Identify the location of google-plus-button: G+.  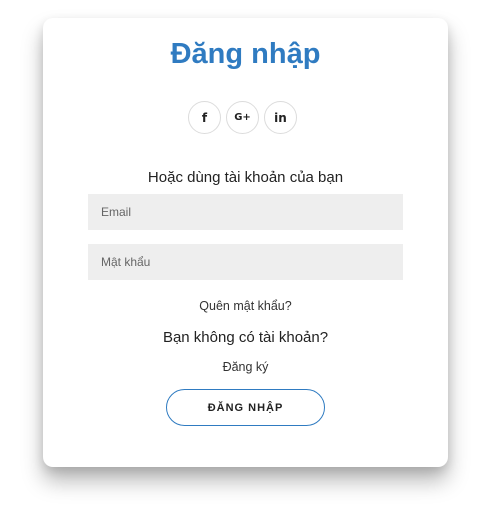
(242, 117).